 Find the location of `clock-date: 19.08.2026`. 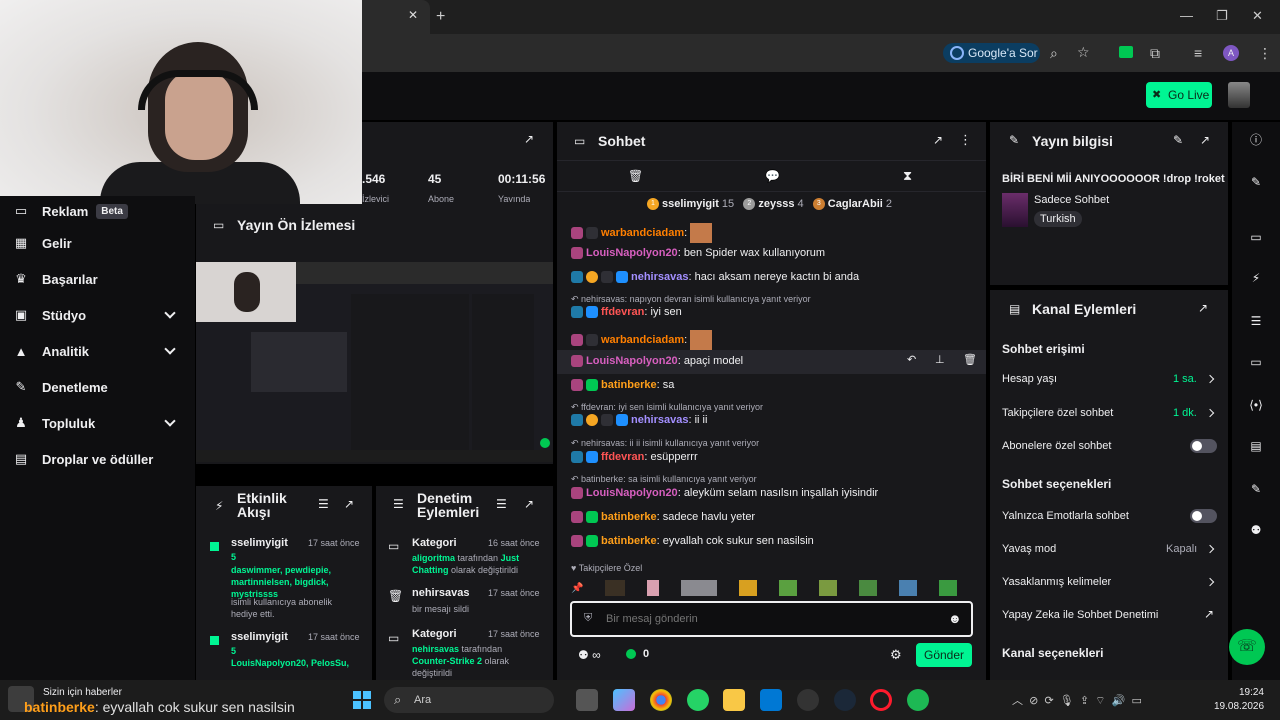

clock-date: 19.08.2026 is located at coordinates (1239, 706).